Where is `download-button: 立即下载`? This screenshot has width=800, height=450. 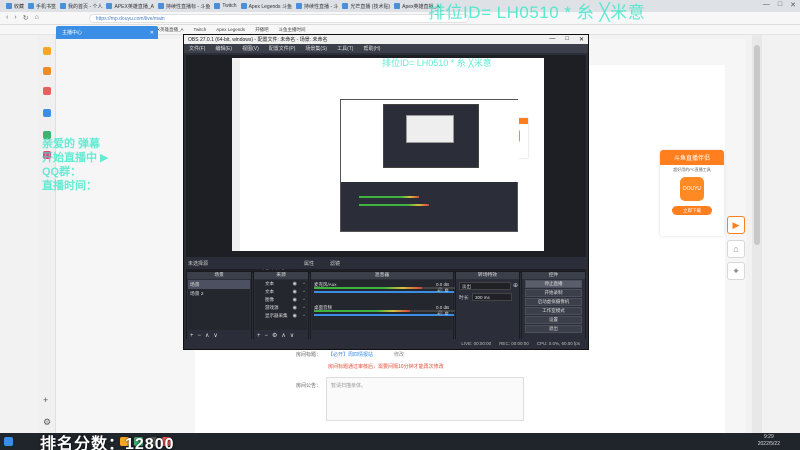 download-button: 立即下载 is located at coordinates (692, 210).